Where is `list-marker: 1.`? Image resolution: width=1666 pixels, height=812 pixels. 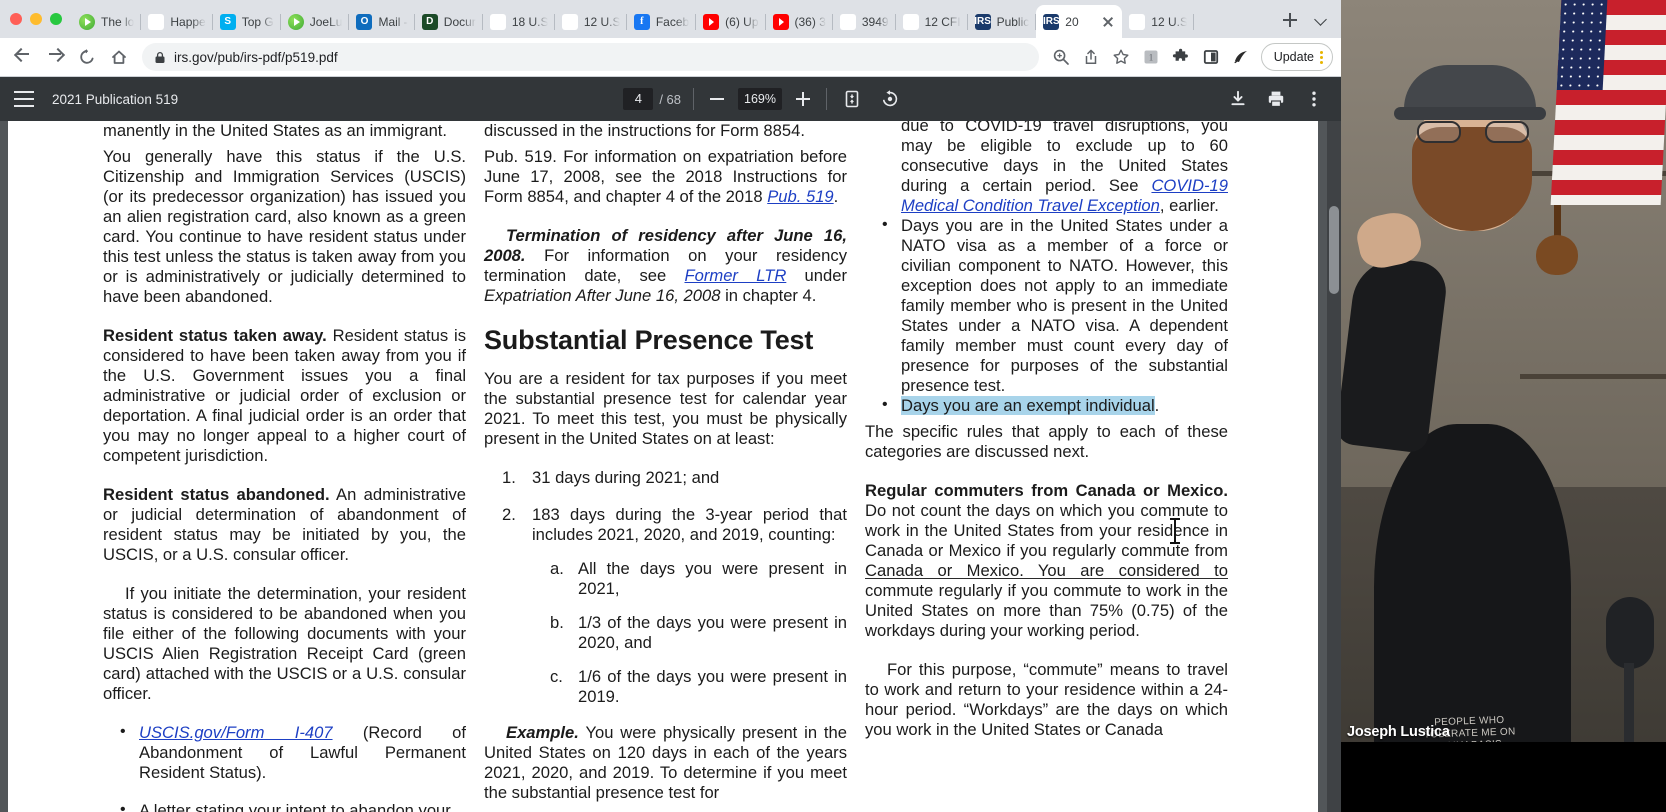
list-marker: 1. is located at coordinates (509, 477).